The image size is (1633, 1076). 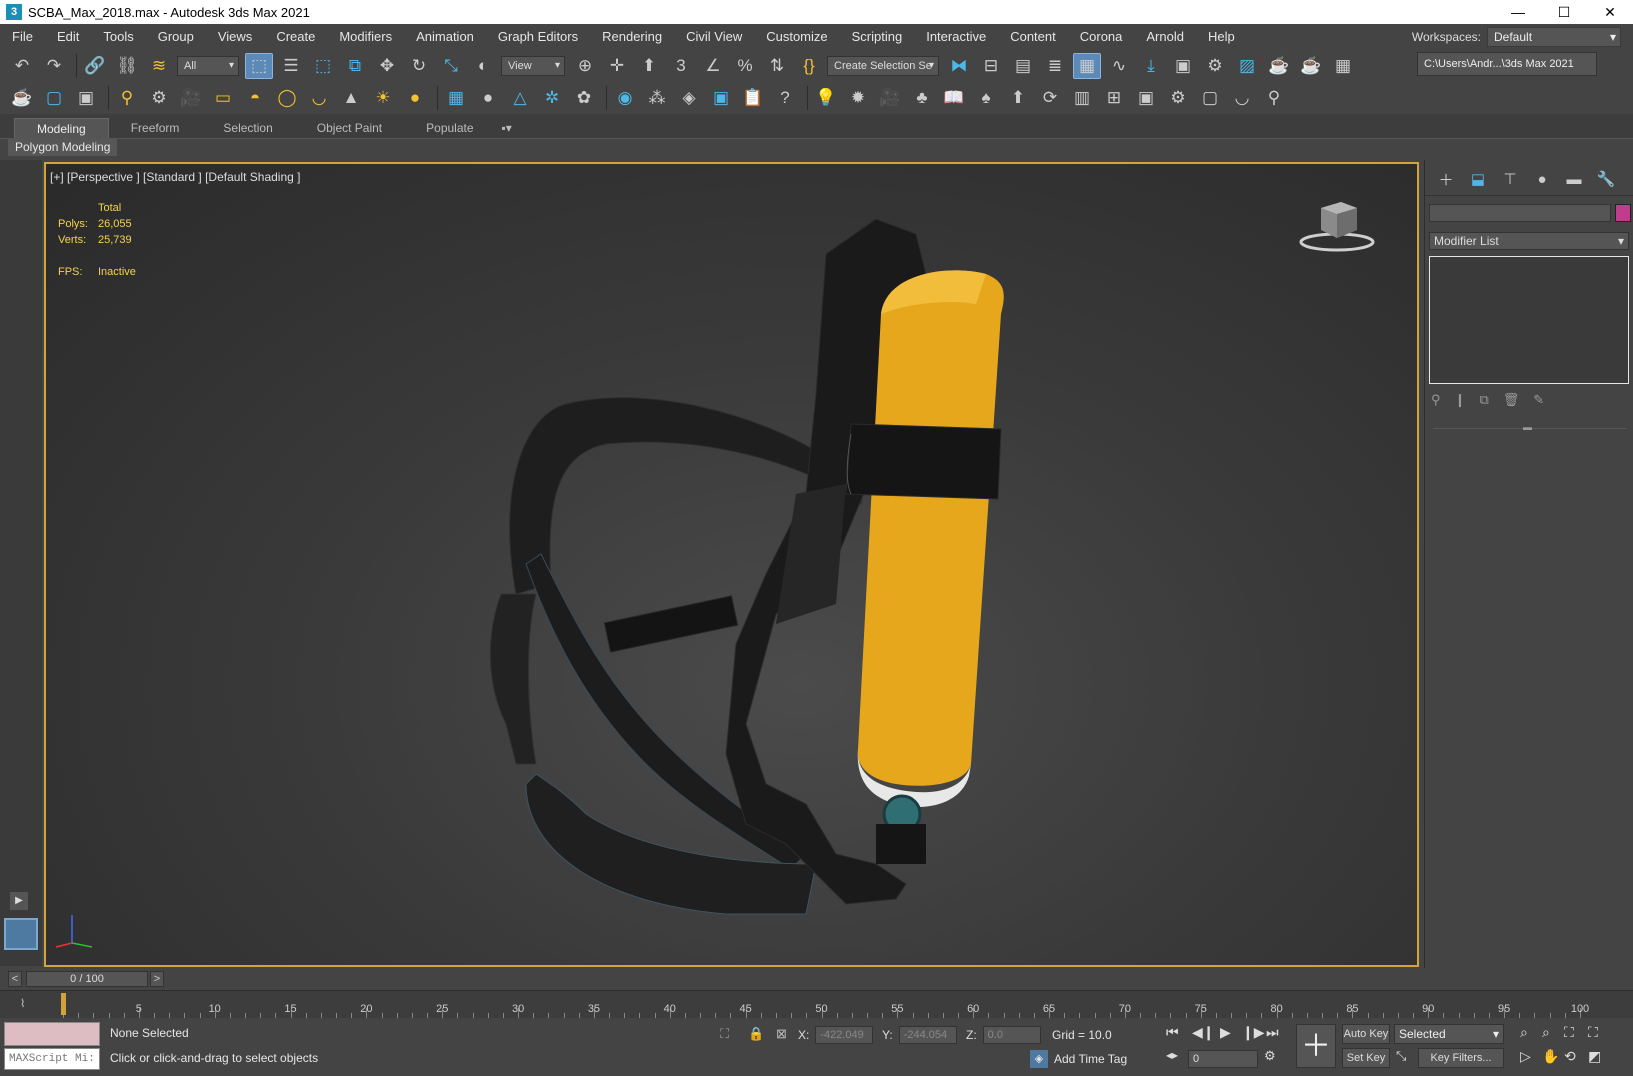 I want to click on move-icon: ✥, so click(x=387, y=66).